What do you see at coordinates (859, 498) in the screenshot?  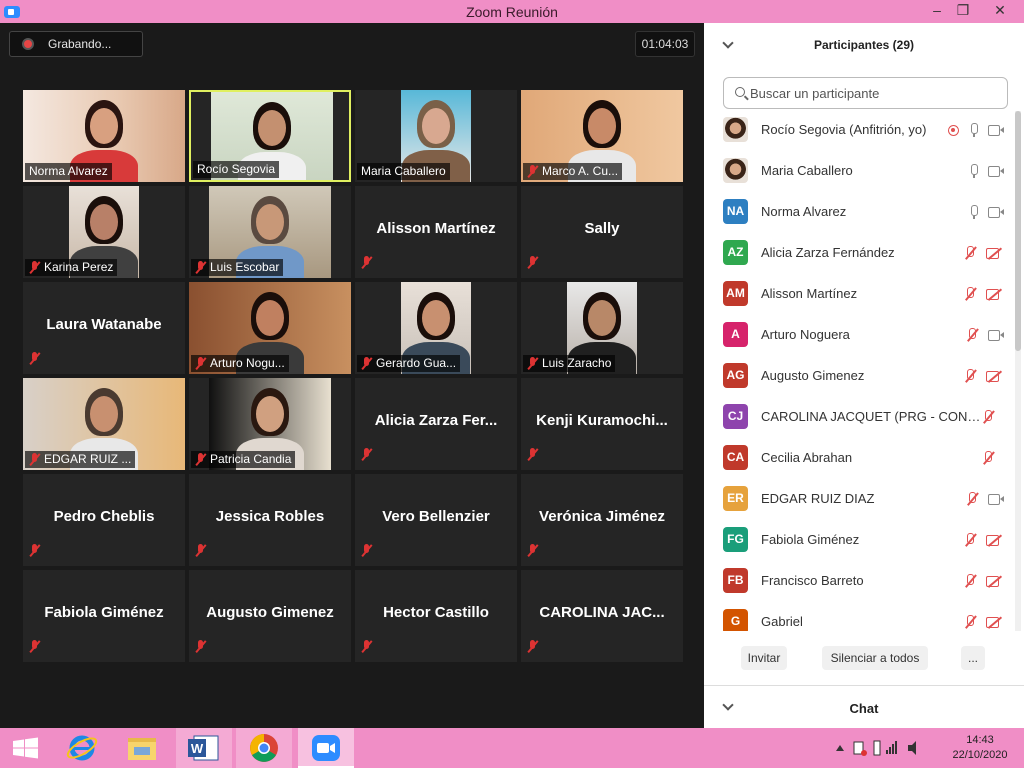 I see `participant-row: ER EDGAR RUIZ DIAZ` at bounding box center [859, 498].